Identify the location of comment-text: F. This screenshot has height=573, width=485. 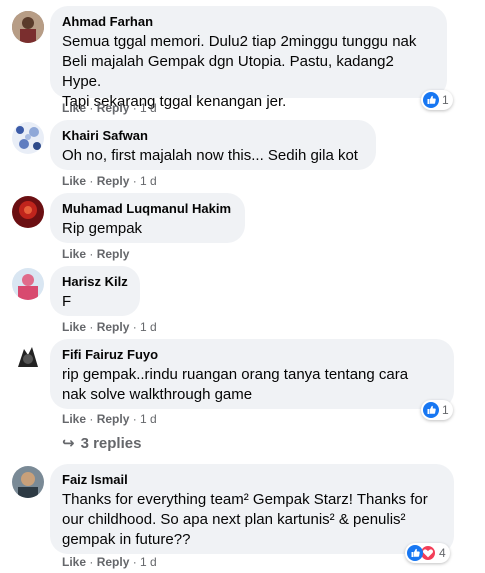
(67, 301).